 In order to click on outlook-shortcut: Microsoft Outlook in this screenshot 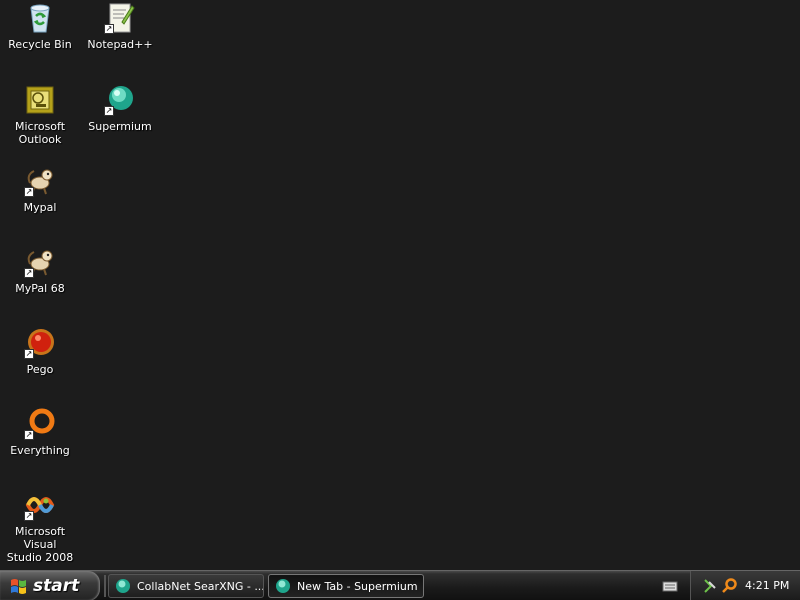, I will do `click(40, 120)`.